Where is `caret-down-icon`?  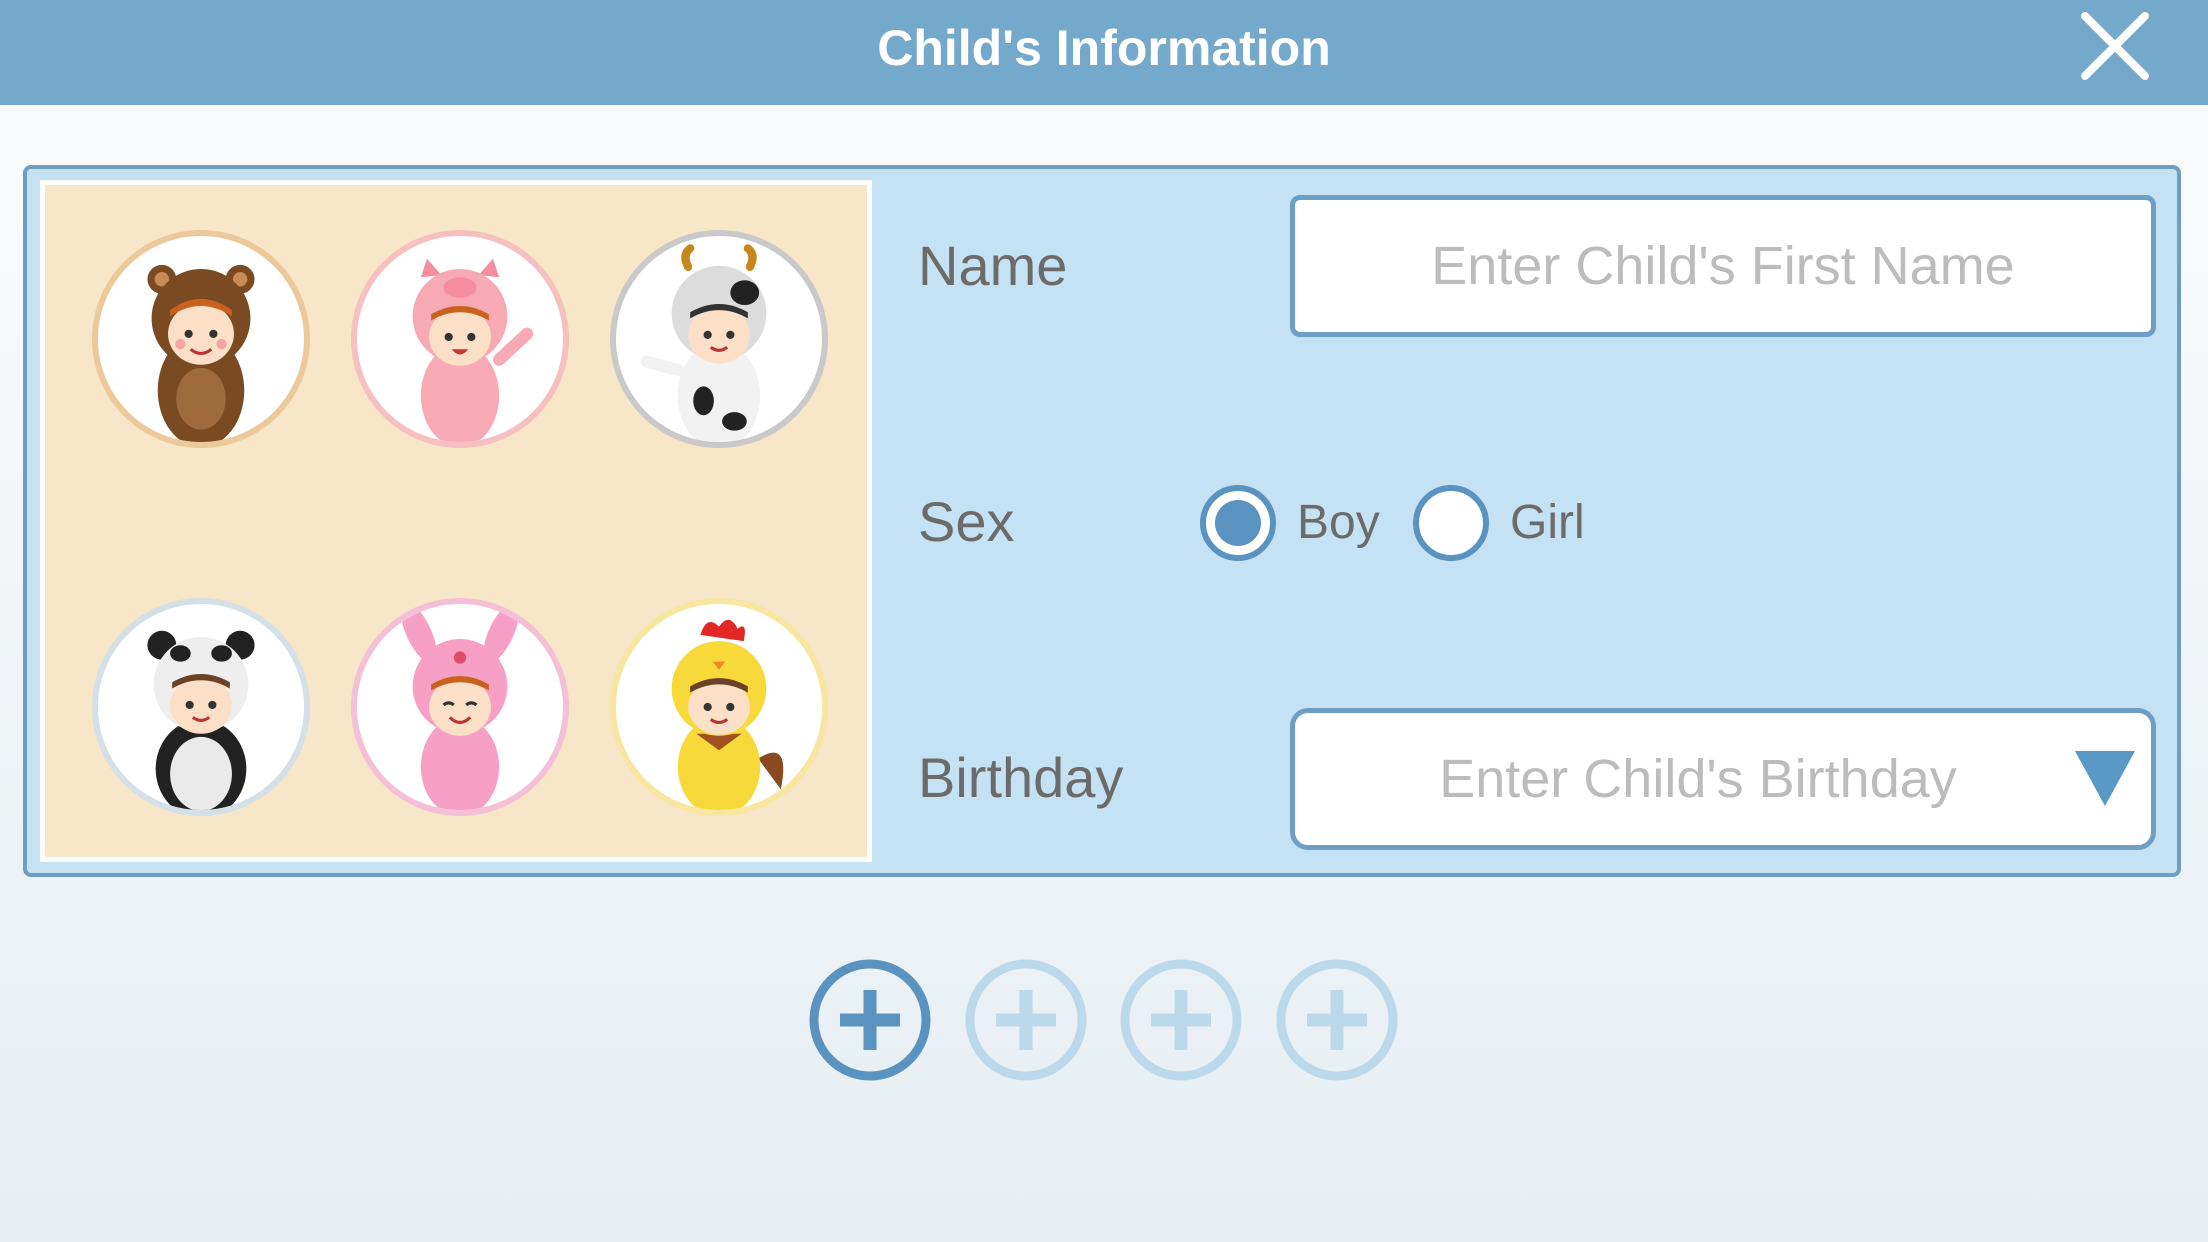
caret-down-icon is located at coordinates (2105, 778).